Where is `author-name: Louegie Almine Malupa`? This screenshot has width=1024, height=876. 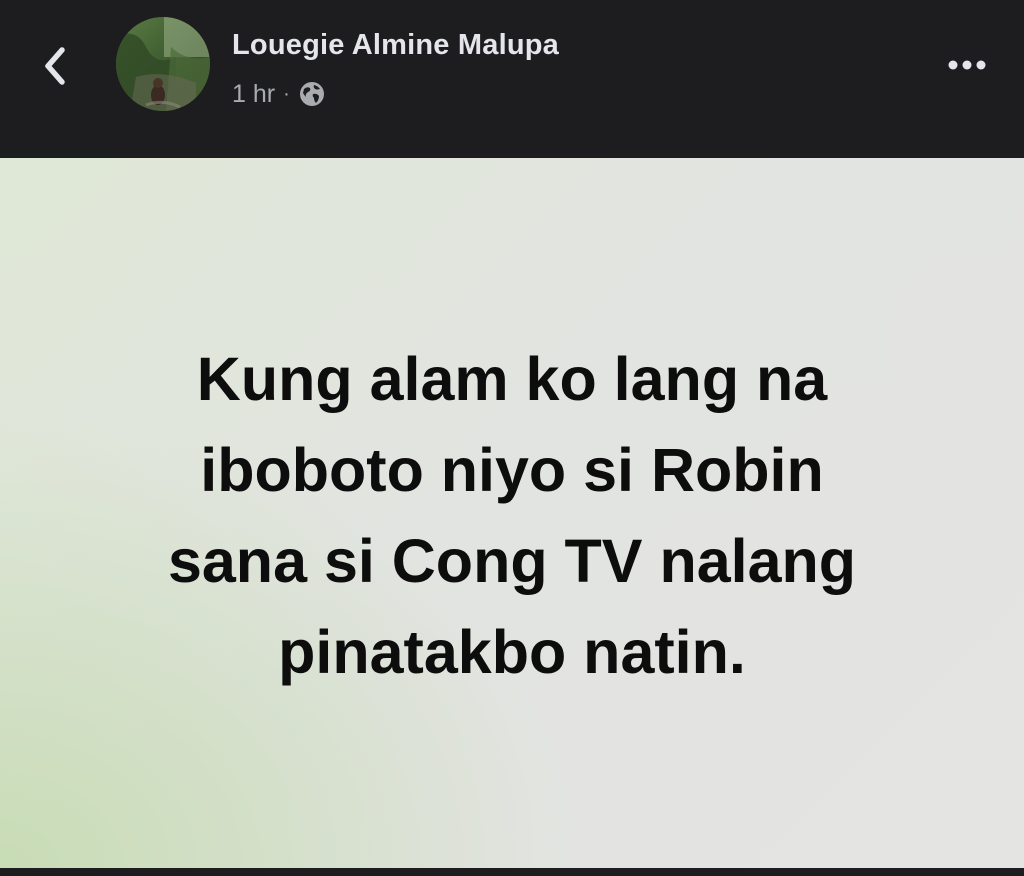 author-name: Louegie Almine Malupa is located at coordinates (395, 45).